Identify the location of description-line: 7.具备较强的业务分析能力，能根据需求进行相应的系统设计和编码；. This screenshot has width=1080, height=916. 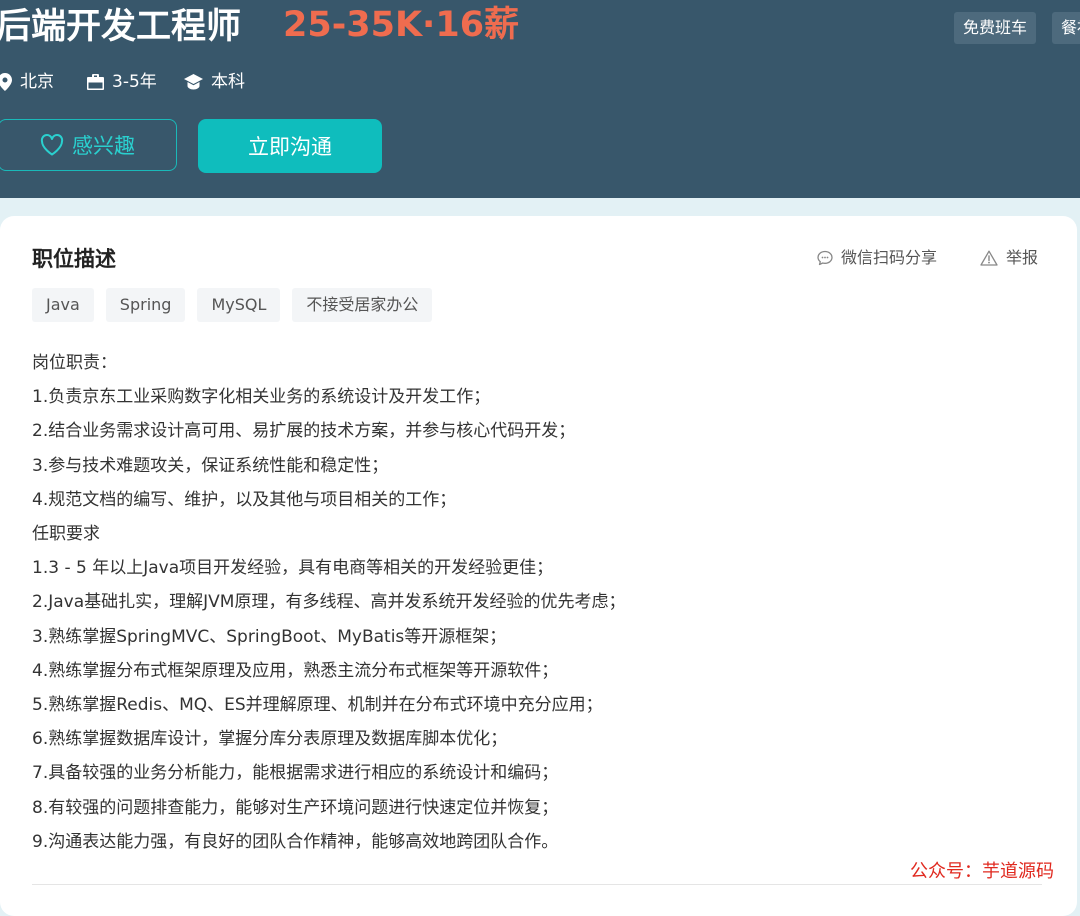
(295, 773).